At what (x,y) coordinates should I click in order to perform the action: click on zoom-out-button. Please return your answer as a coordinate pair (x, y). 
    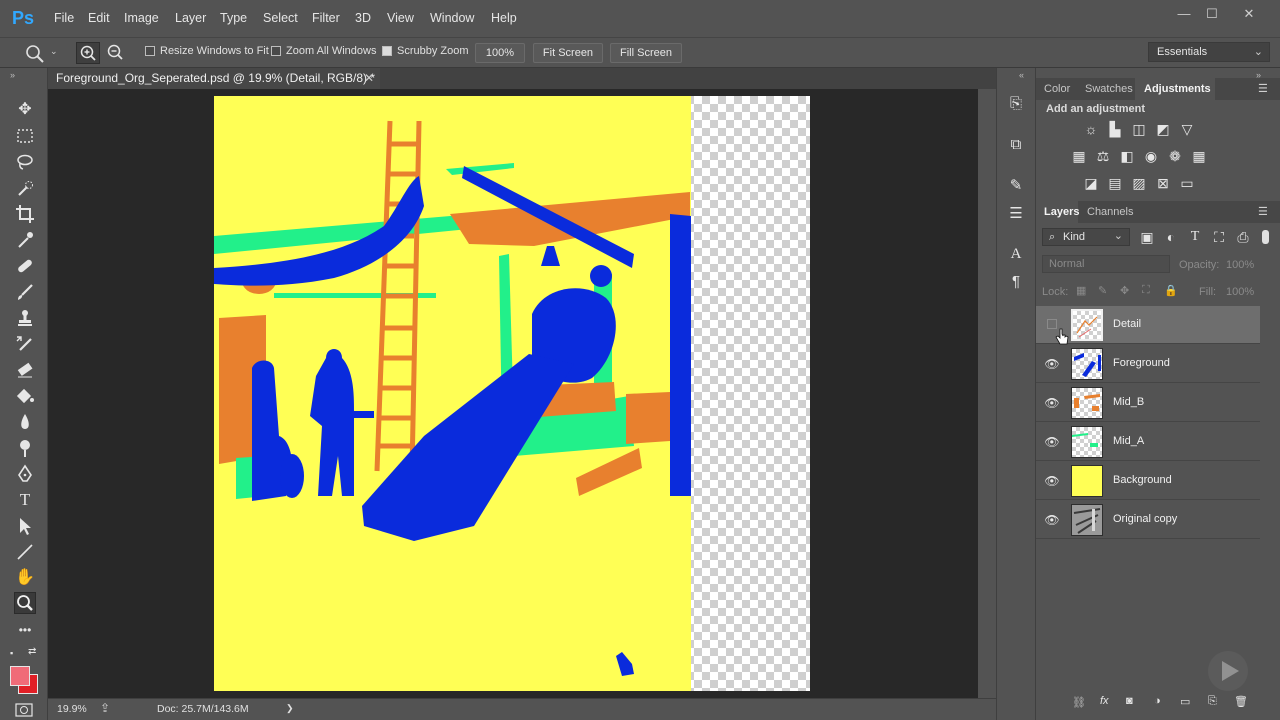
    Looking at the image, I should click on (115, 53).